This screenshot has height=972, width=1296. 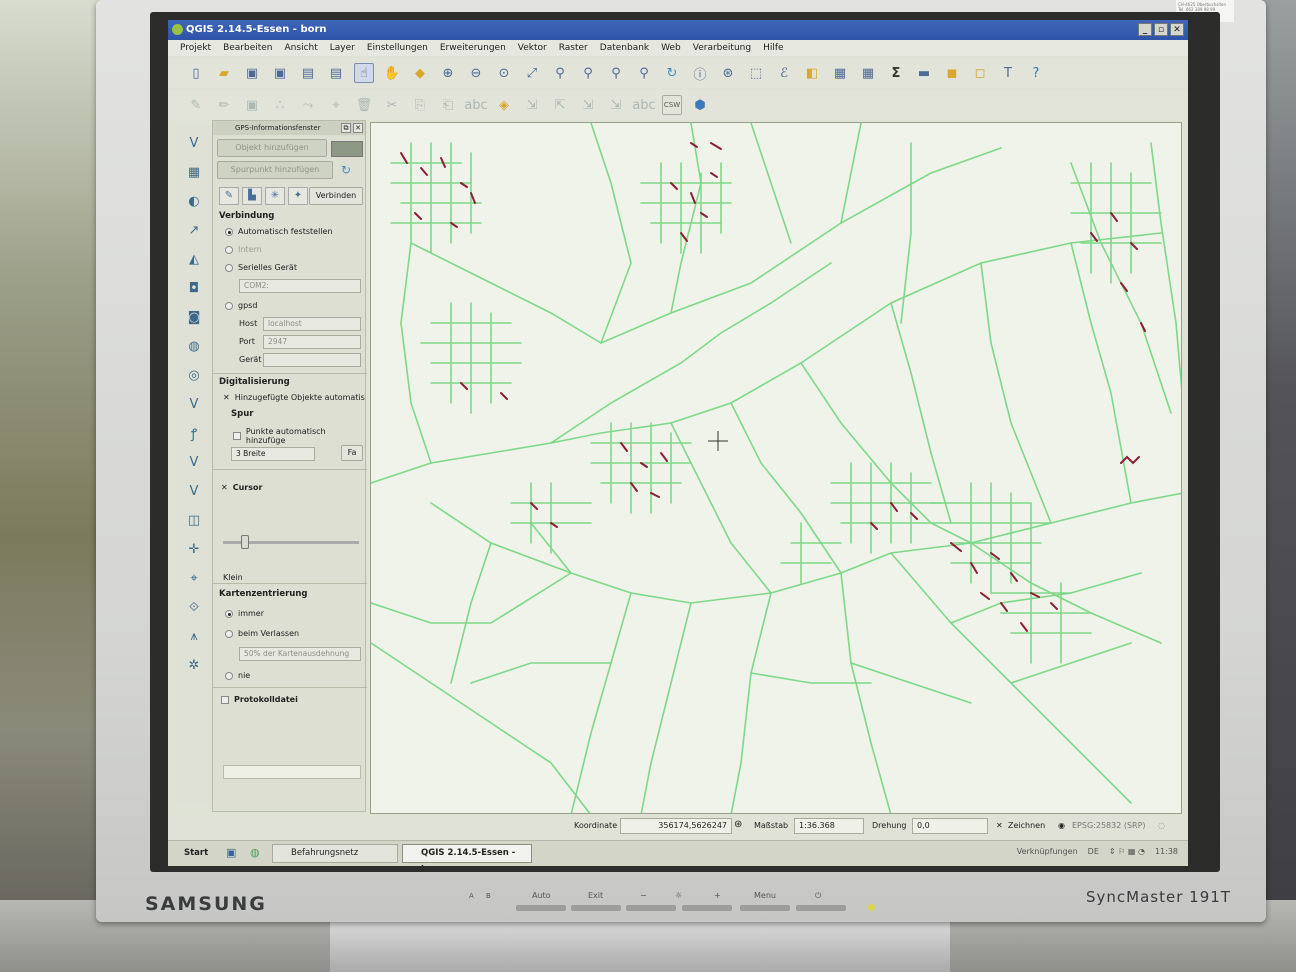 What do you see at coordinates (676, 826) in the screenshot?
I see `coordinate-field: 356174,5626247` at bounding box center [676, 826].